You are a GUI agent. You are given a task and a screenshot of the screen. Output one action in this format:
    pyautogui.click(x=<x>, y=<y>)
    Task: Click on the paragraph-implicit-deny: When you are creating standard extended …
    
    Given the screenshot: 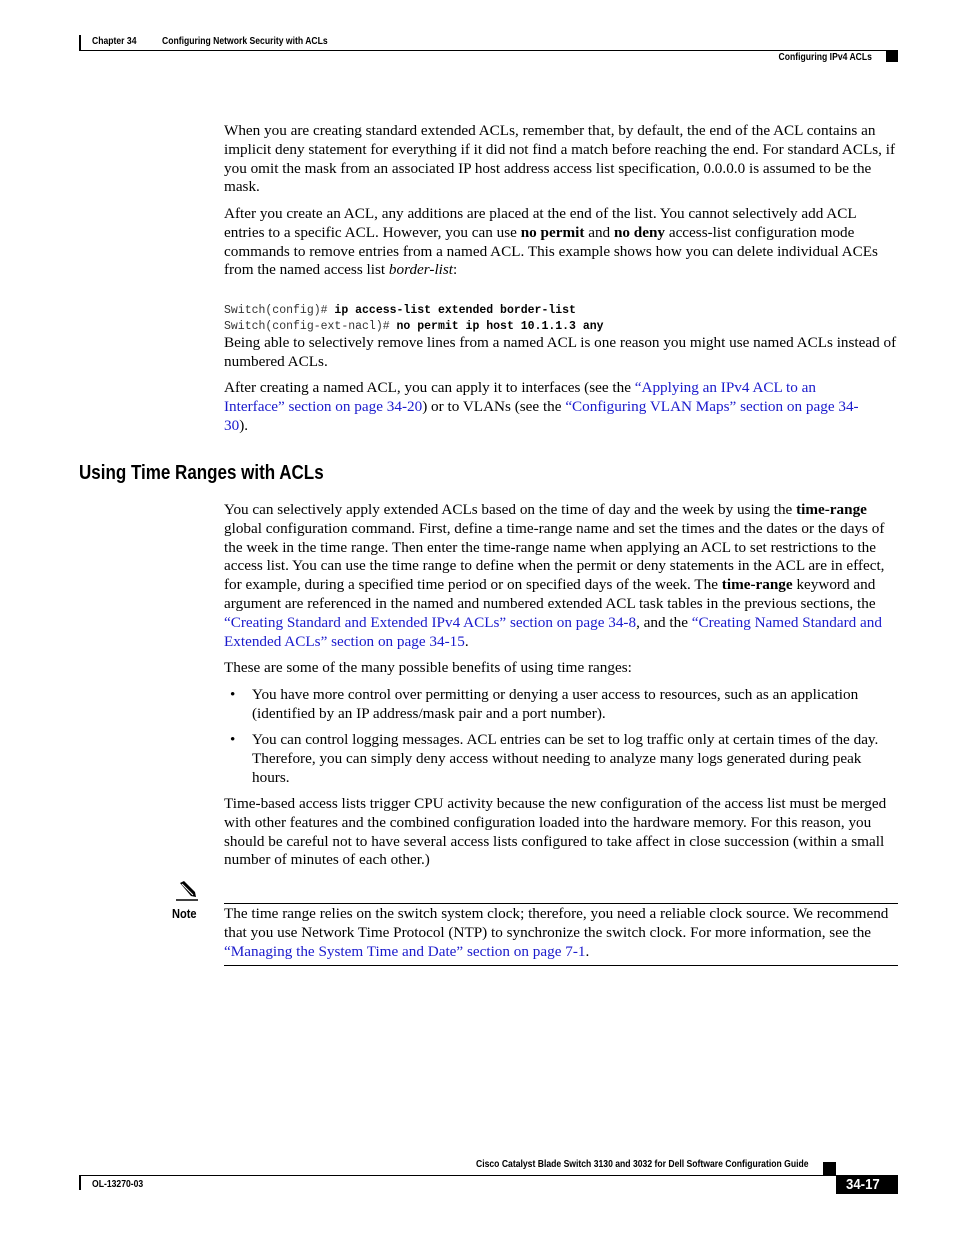 What is the action you would take?
    pyautogui.click(x=561, y=159)
    